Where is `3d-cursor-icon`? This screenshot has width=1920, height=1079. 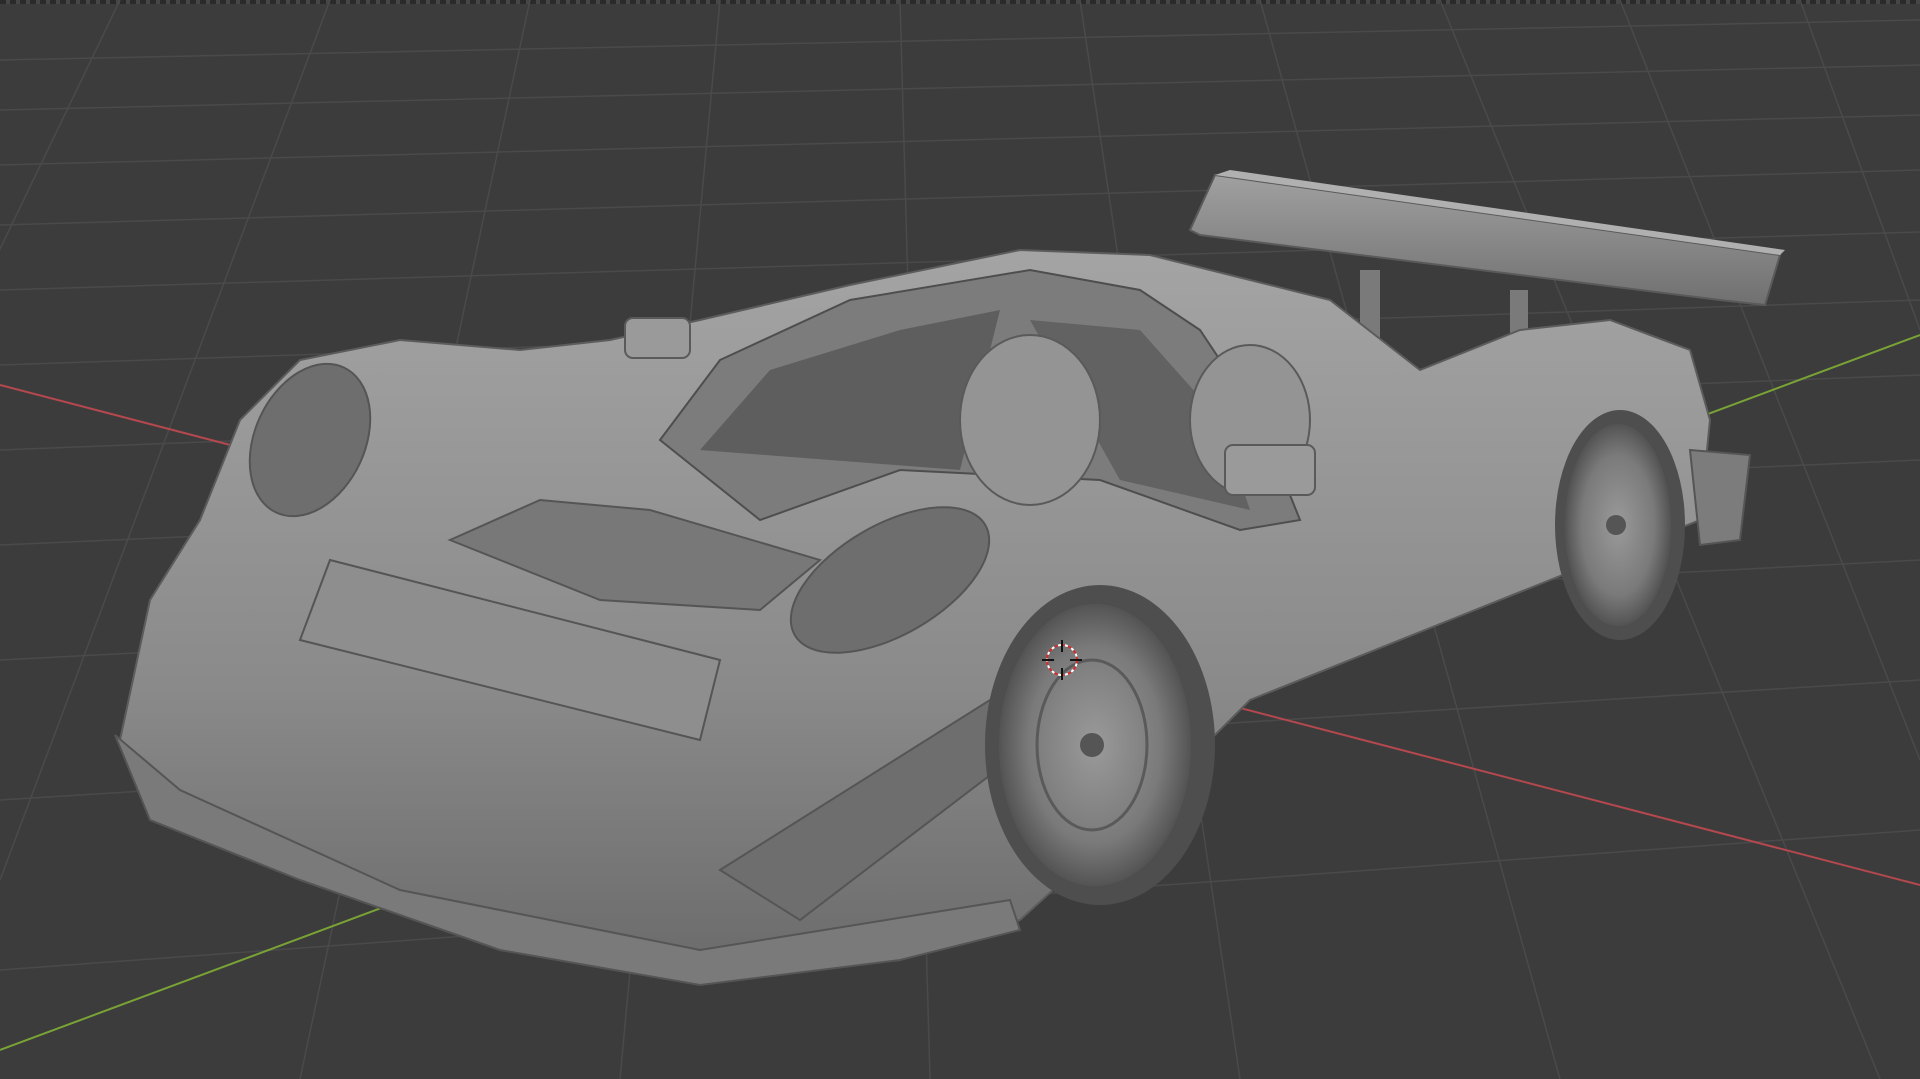 3d-cursor-icon is located at coordinates (1062, 660).